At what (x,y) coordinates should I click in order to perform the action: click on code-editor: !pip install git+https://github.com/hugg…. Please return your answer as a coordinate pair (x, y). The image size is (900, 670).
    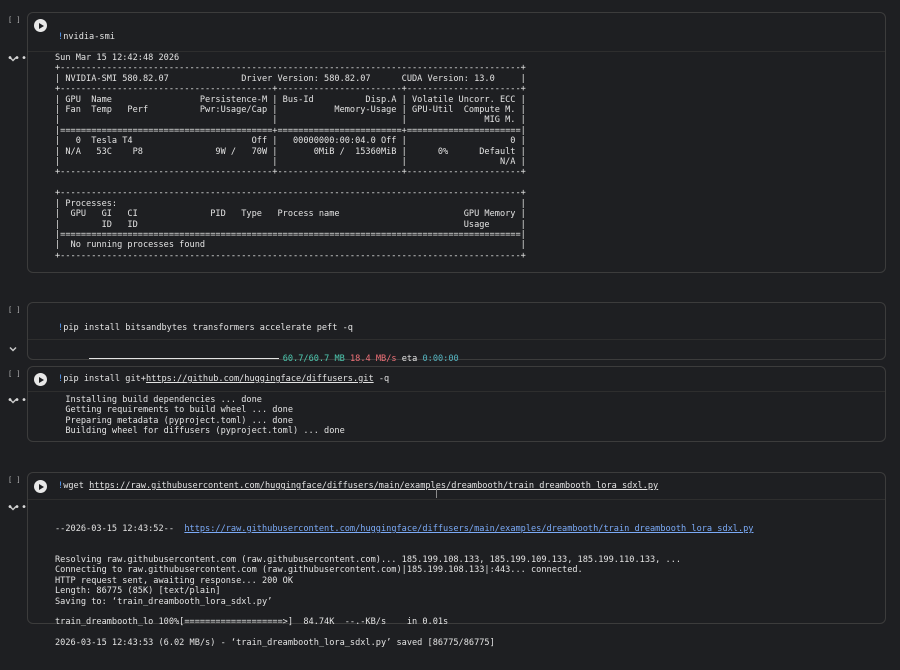
    Looking at the image, I should click on (223, 379).